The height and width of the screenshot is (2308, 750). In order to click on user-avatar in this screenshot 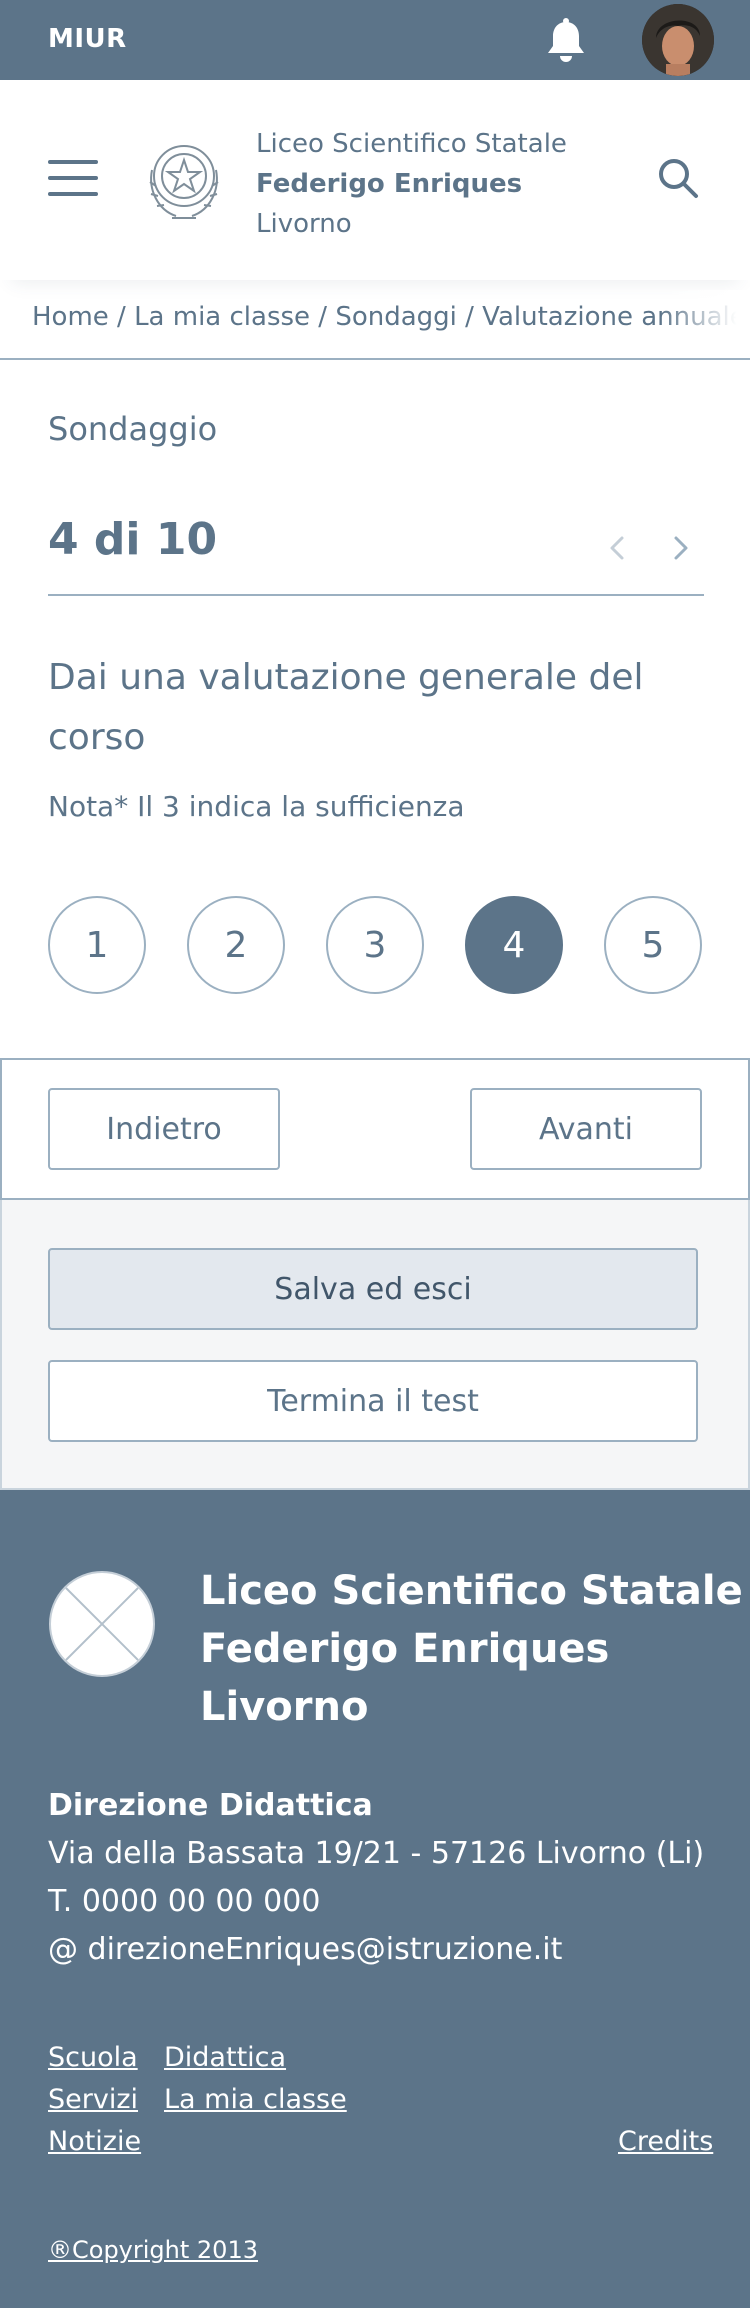, I will do `click(678, 40)`.